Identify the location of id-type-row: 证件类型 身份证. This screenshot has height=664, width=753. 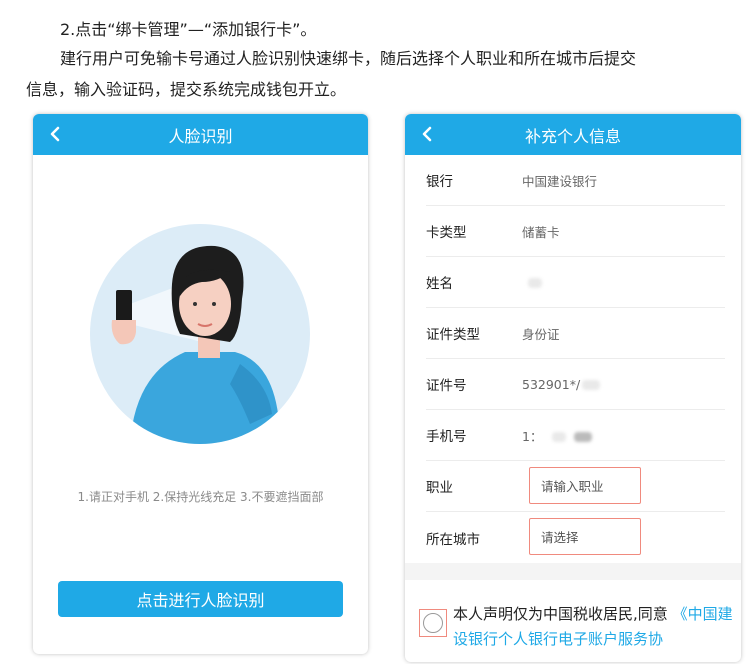
(575, 333).